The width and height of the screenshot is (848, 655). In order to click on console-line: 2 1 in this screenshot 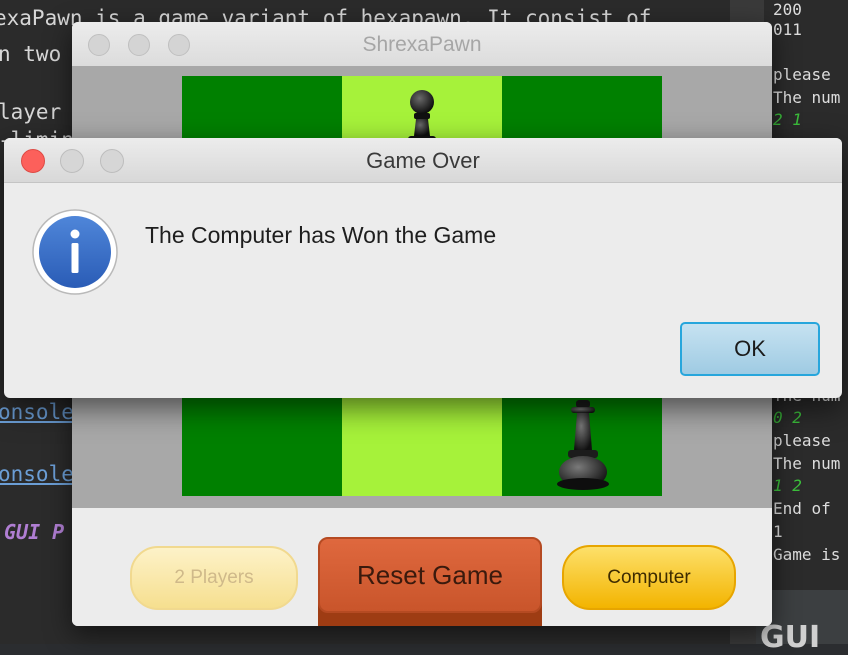, I will do `click(787, 119)`.